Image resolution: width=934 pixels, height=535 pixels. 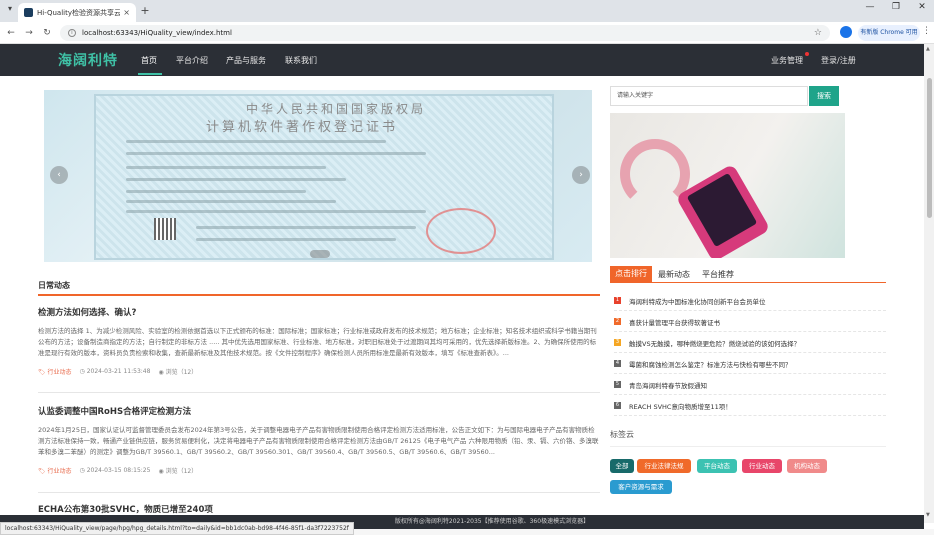 I want to click on article-date: ◷ 2024-03-15 08:15:25, so click(x=115, y=470).